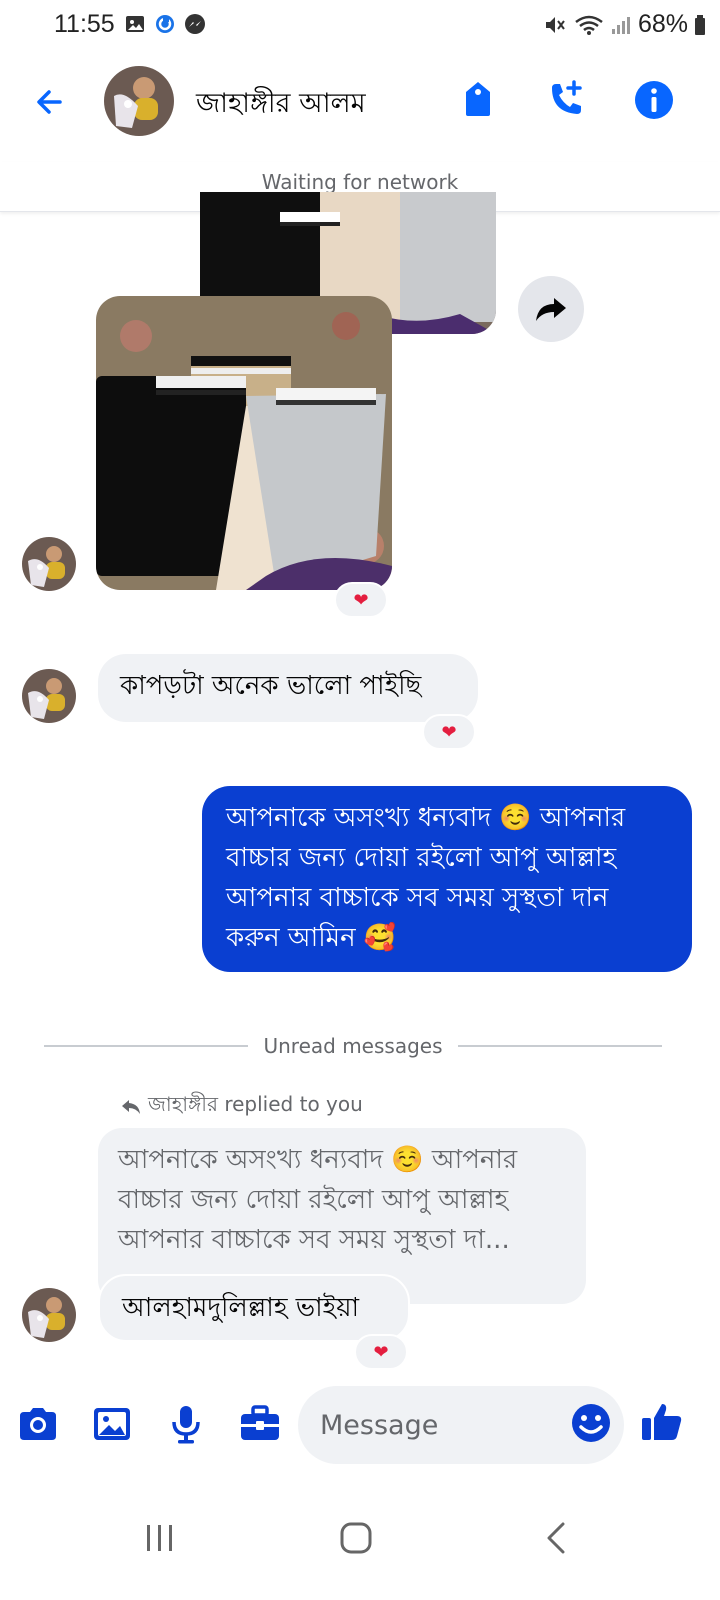  What do you see at coordinates (260, 1424) in the screenshot?
I see `briefcase-icon` at bounding box center [260, 1424].